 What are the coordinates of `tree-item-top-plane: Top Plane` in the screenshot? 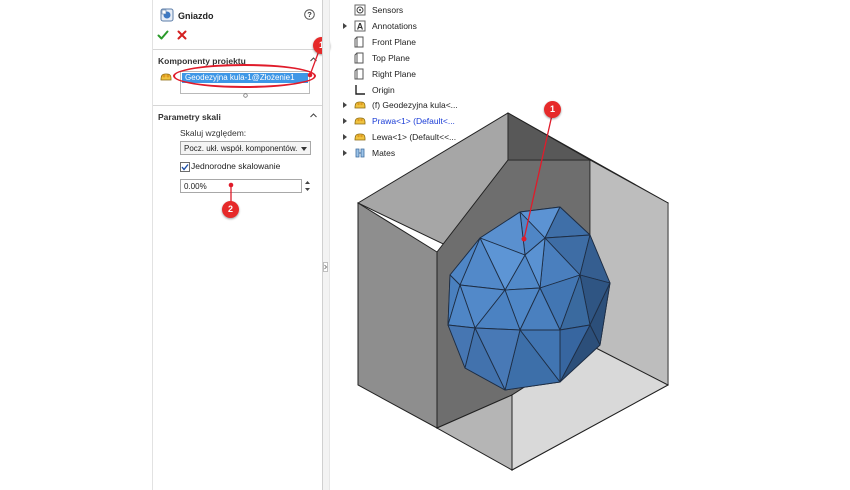 It's located at (408, 58).